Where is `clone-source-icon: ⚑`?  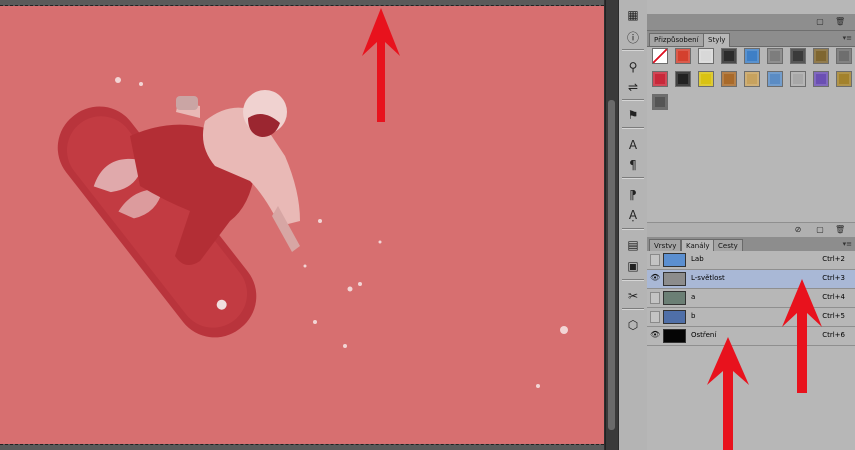 clone-source-icon: ⚑ is located at coordinates (633, 115).